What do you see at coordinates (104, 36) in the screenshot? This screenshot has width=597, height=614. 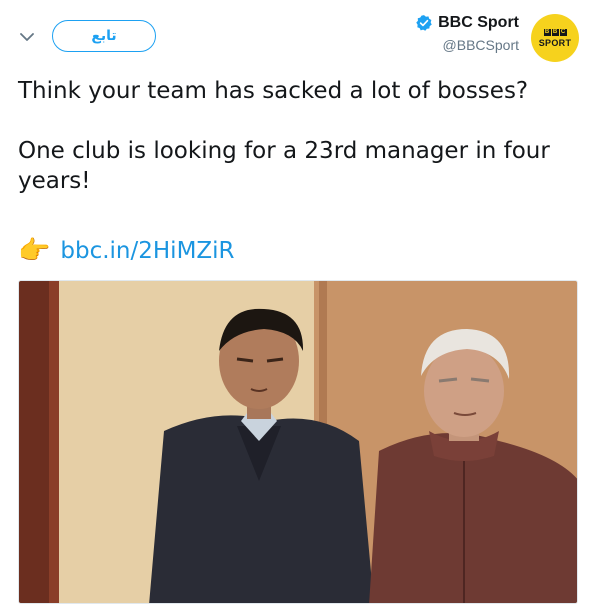 I see `follow-button: تابع` at bounding box center [104, 36].